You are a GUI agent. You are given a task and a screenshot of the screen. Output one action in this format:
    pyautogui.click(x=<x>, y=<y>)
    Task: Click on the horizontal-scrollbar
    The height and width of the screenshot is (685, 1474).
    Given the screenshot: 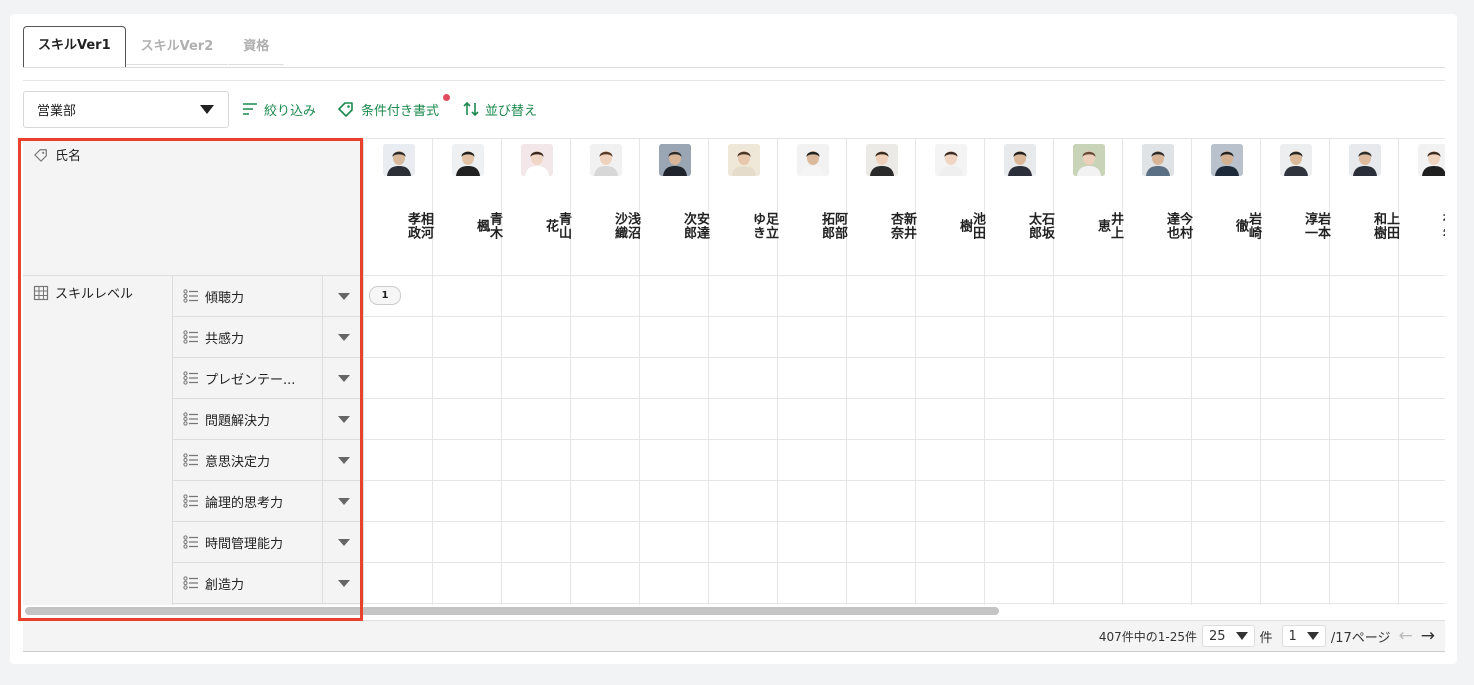 What is the action you would take?
    pyautogui.click(x=512, y=611)
    